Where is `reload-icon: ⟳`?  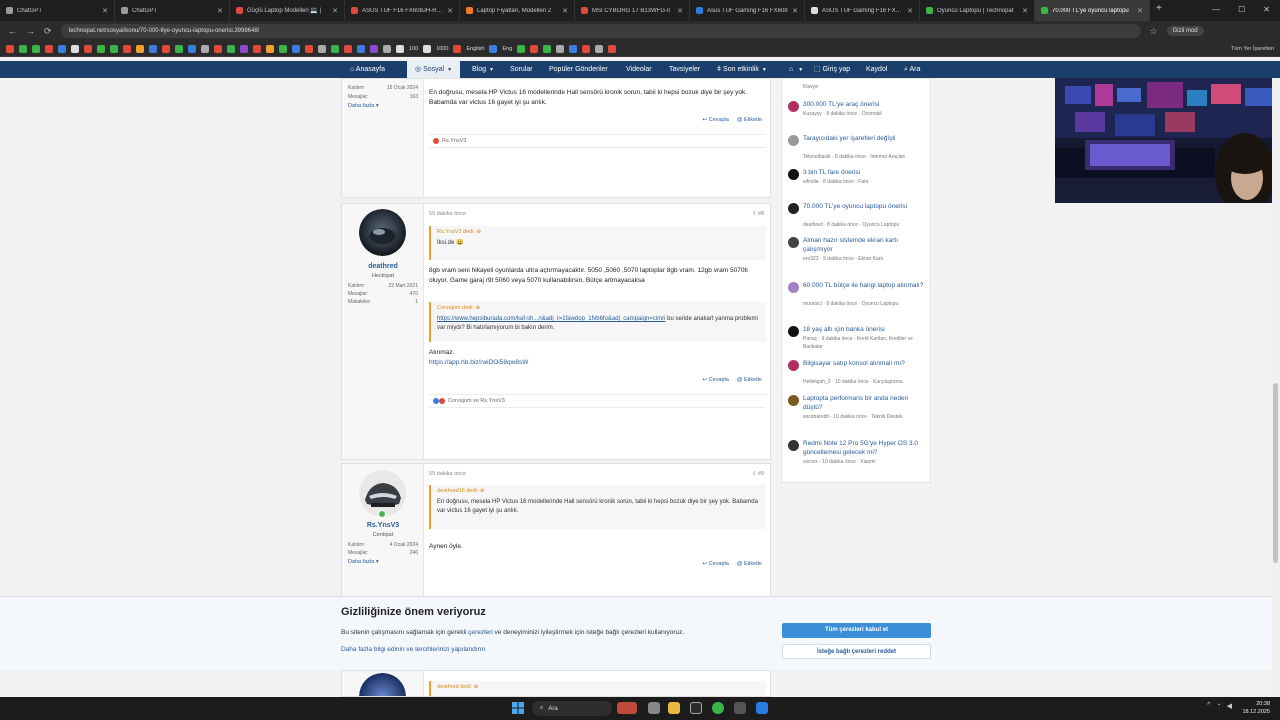 reload-icon: ⟳ is located at coordinates (48, 31).